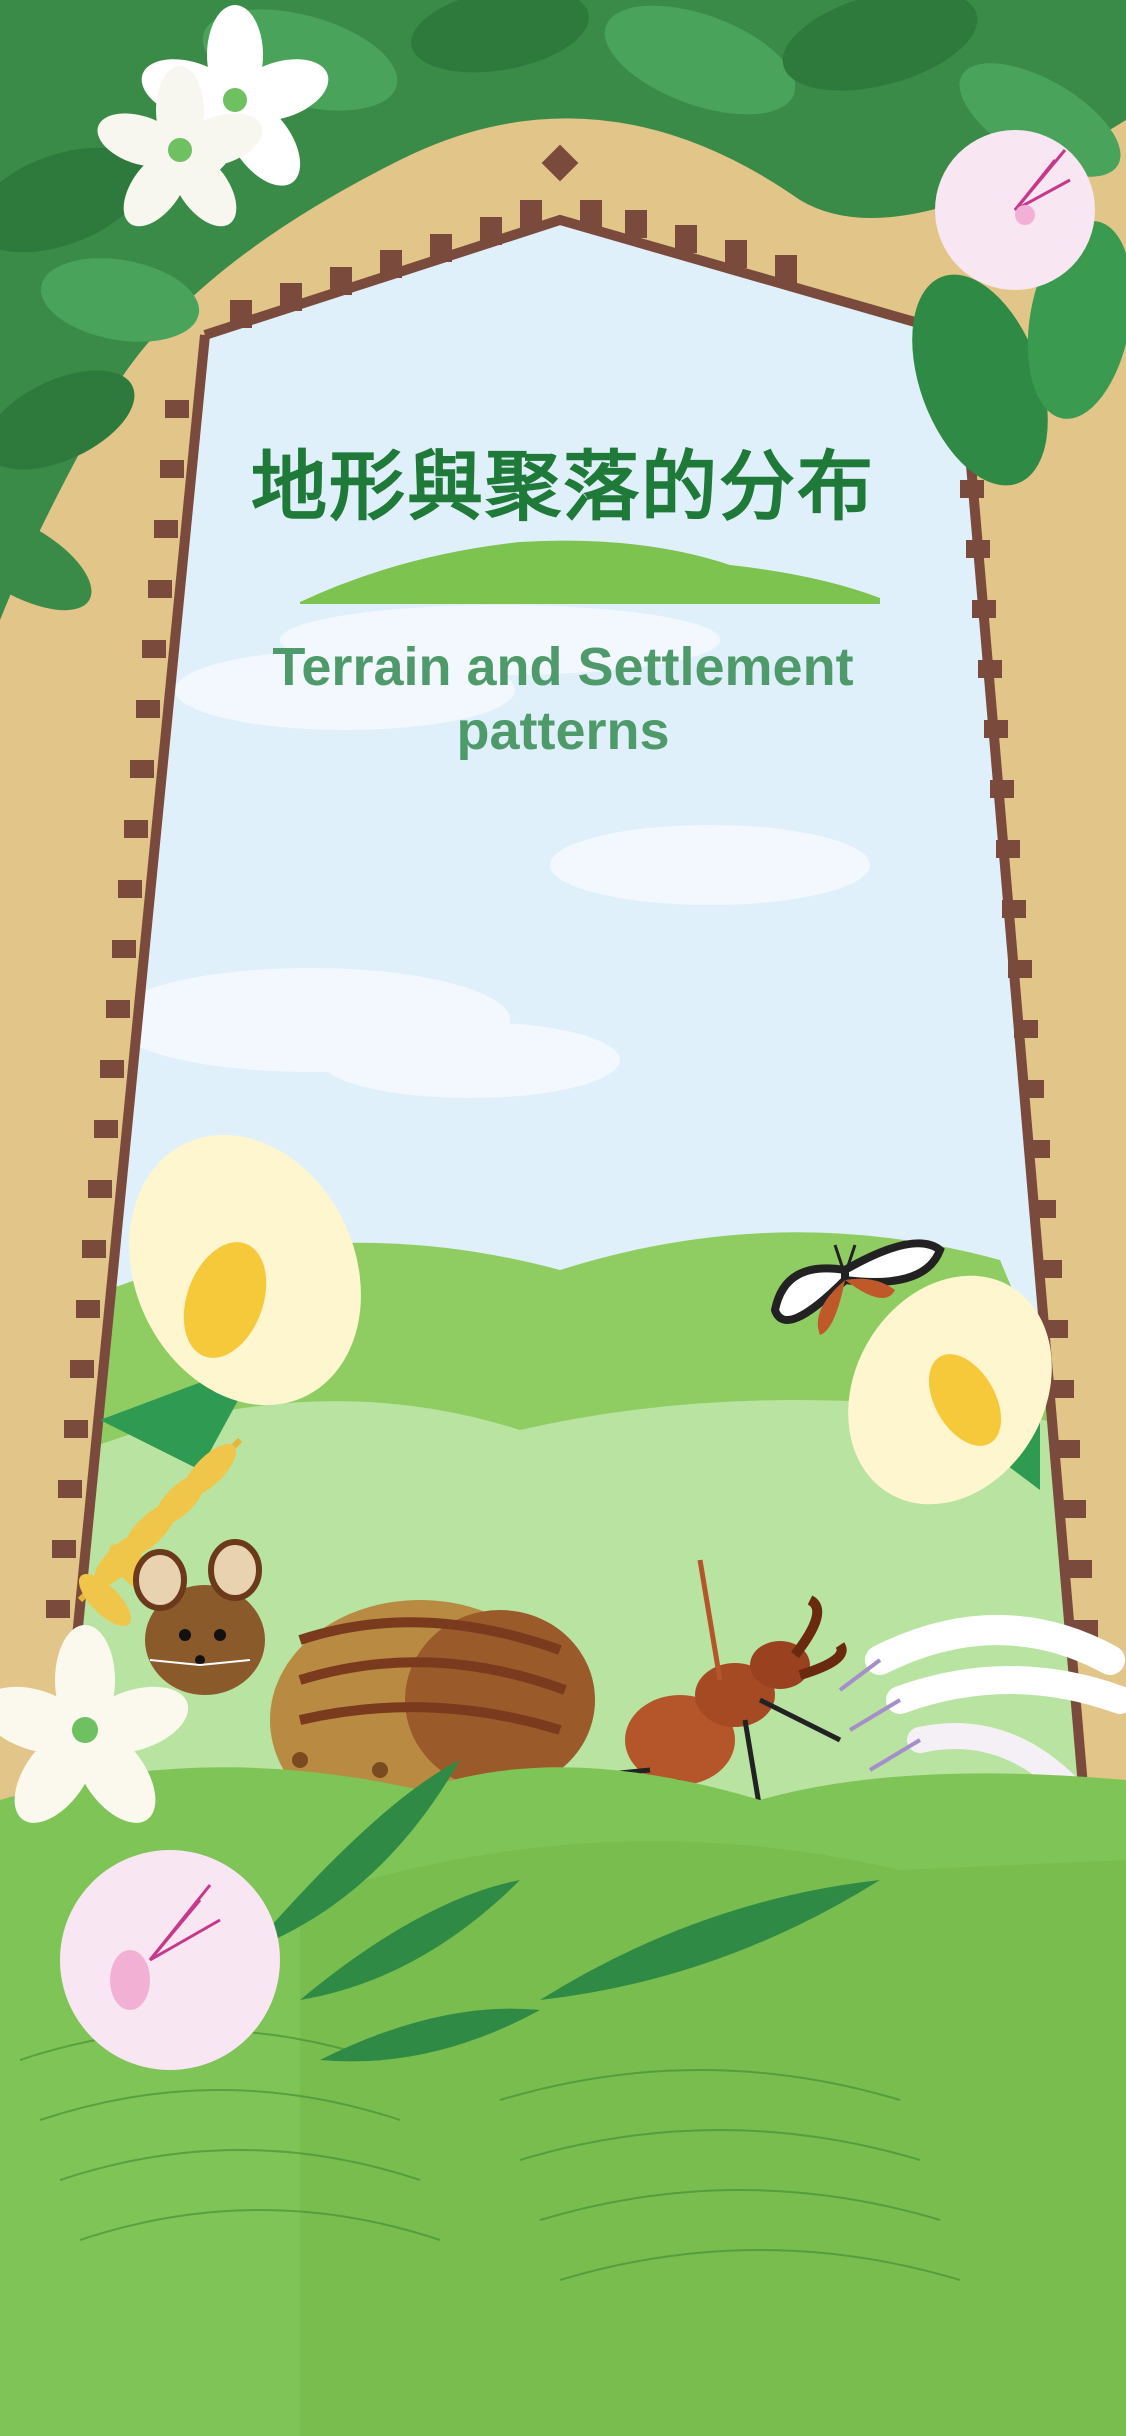 Image resolution: width=1126 pixels, height=2436 pixels. What do you see at coordinates (563, 699) in the screenshot?
I see `page-subtitle: Terrain and Settlement patterns` at bounding box center [563, 699].